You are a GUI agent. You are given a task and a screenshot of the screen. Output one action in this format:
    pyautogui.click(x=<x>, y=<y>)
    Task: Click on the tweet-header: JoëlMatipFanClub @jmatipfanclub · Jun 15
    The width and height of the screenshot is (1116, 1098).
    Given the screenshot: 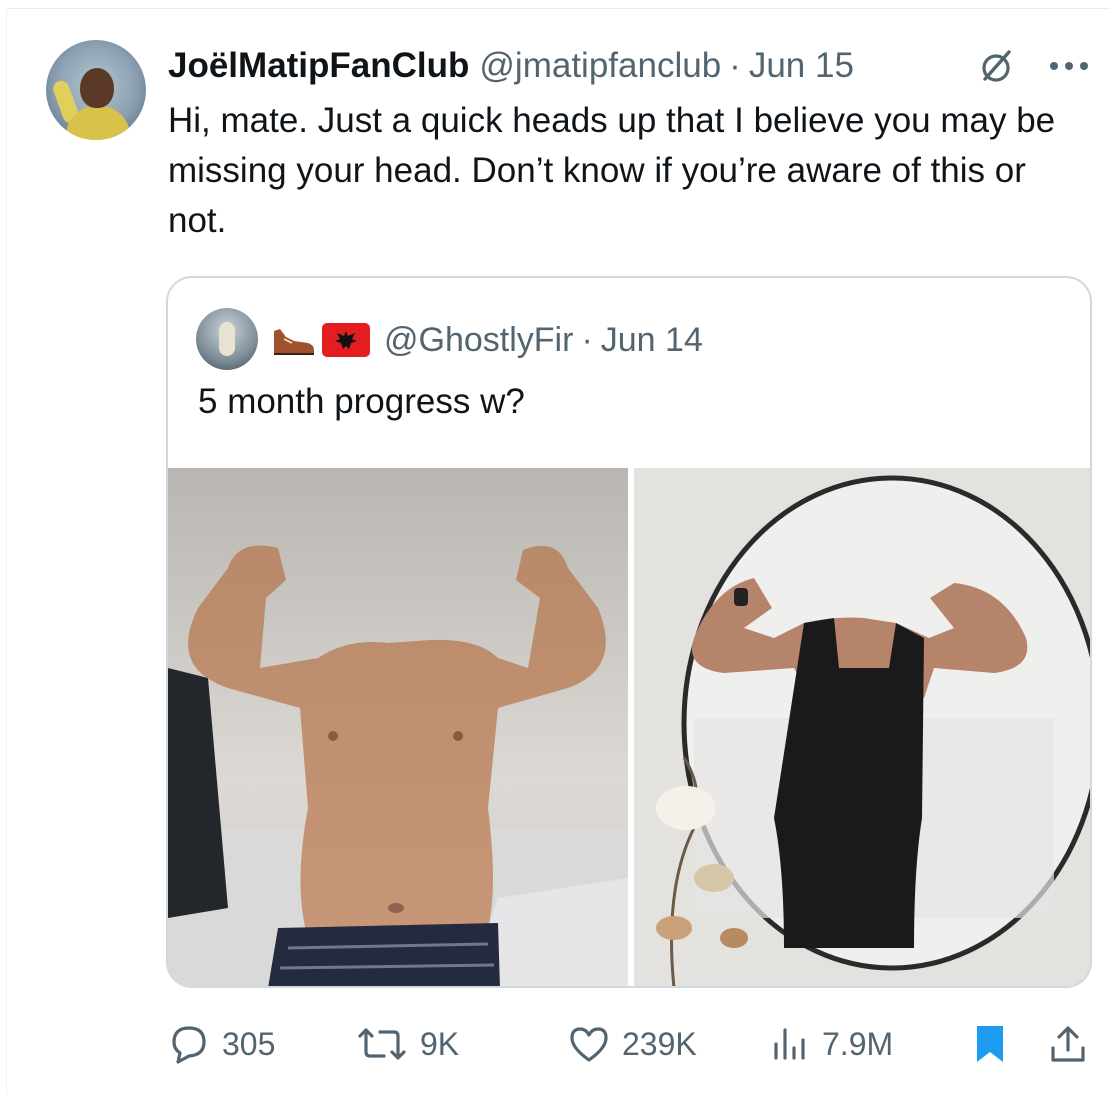 What is the action you would take?
    pyautogui.click(x=511, y=66)
    